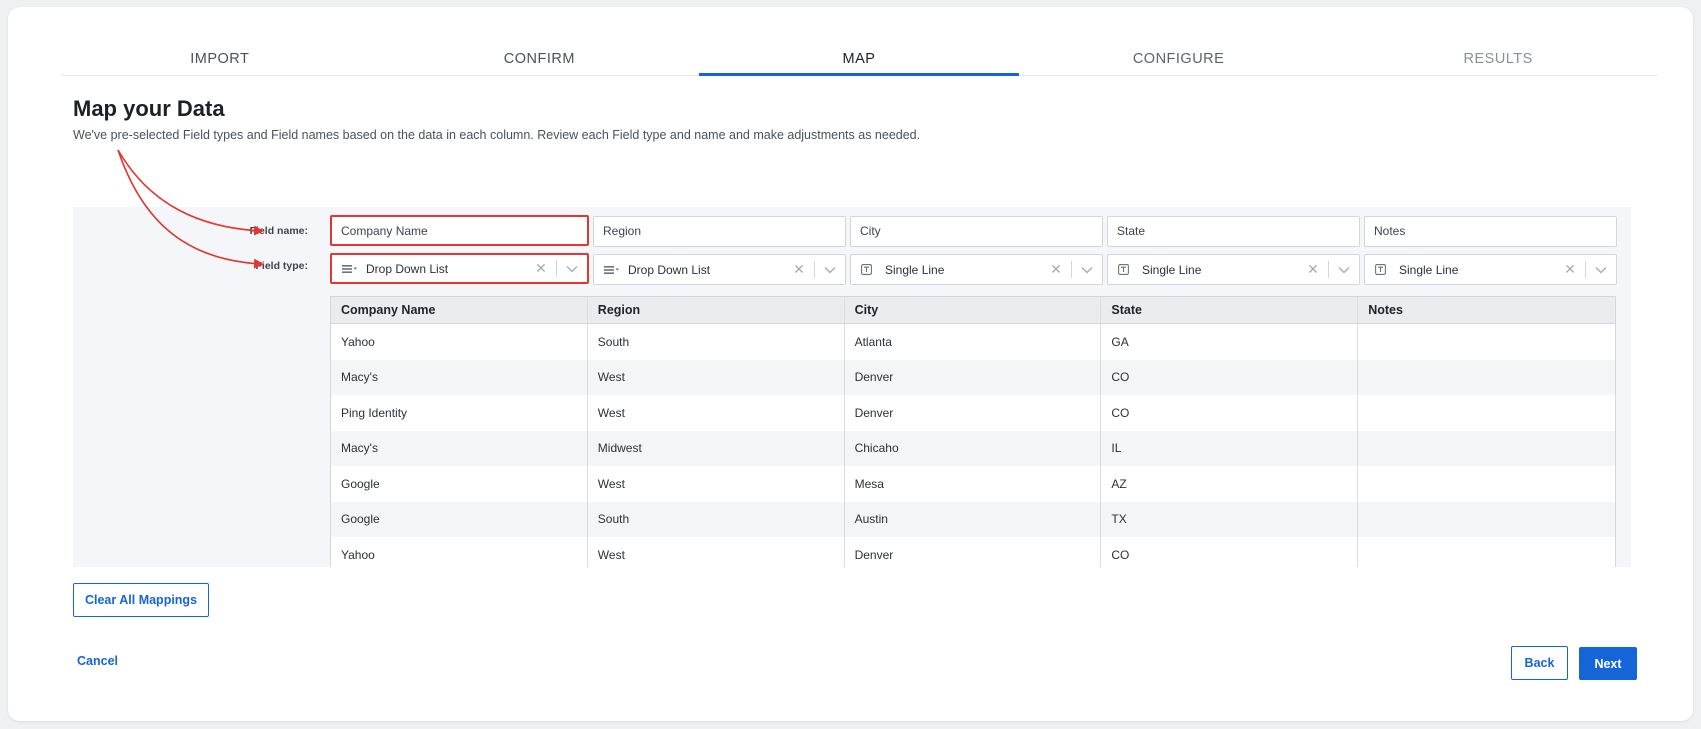 The image size is (1701, 729). Describe the element at coordinates (1230, 484) in the screenshot. I see `table-cell: AZ` at that location.